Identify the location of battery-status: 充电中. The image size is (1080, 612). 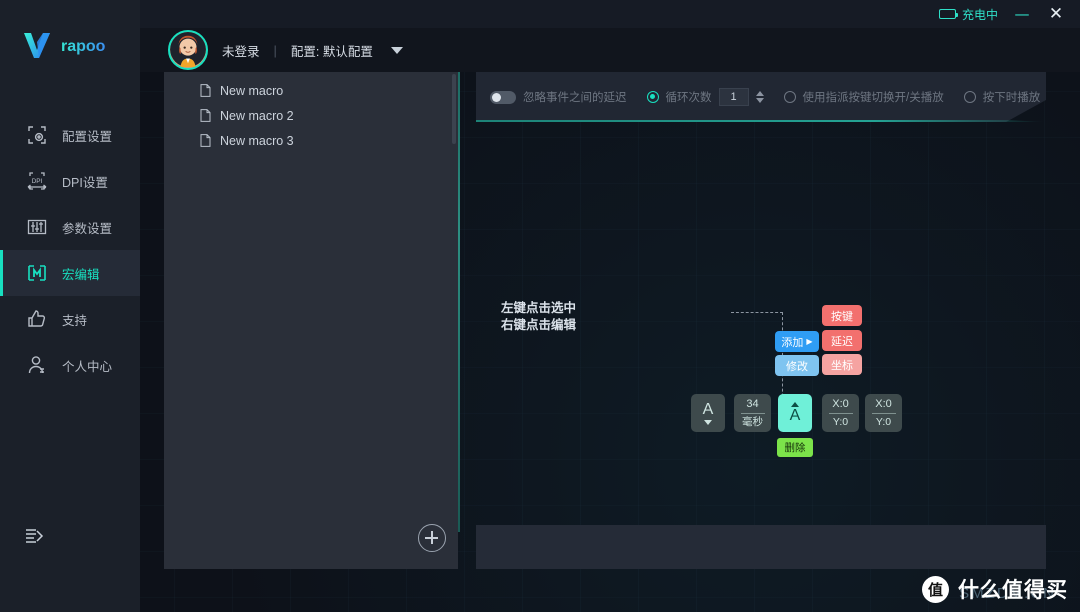
(968, 14).